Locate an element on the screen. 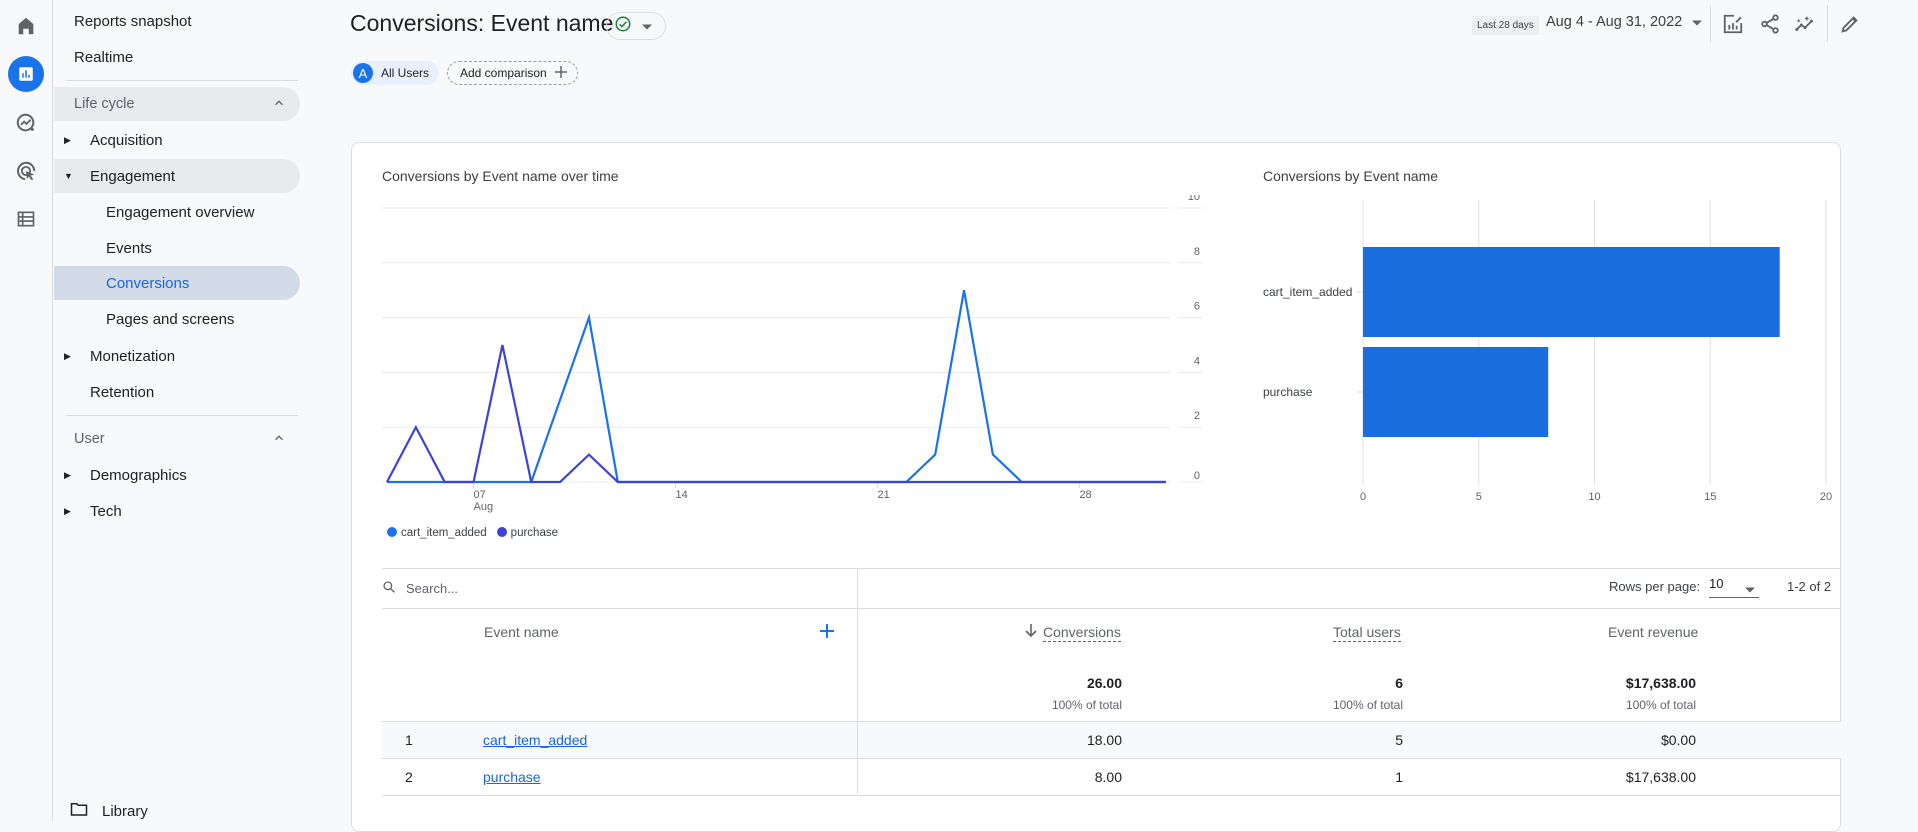 The height and width of the screenshot is (832, 1918). nav-monetization: ▶ Monetization is located at coordinates (177, 356).